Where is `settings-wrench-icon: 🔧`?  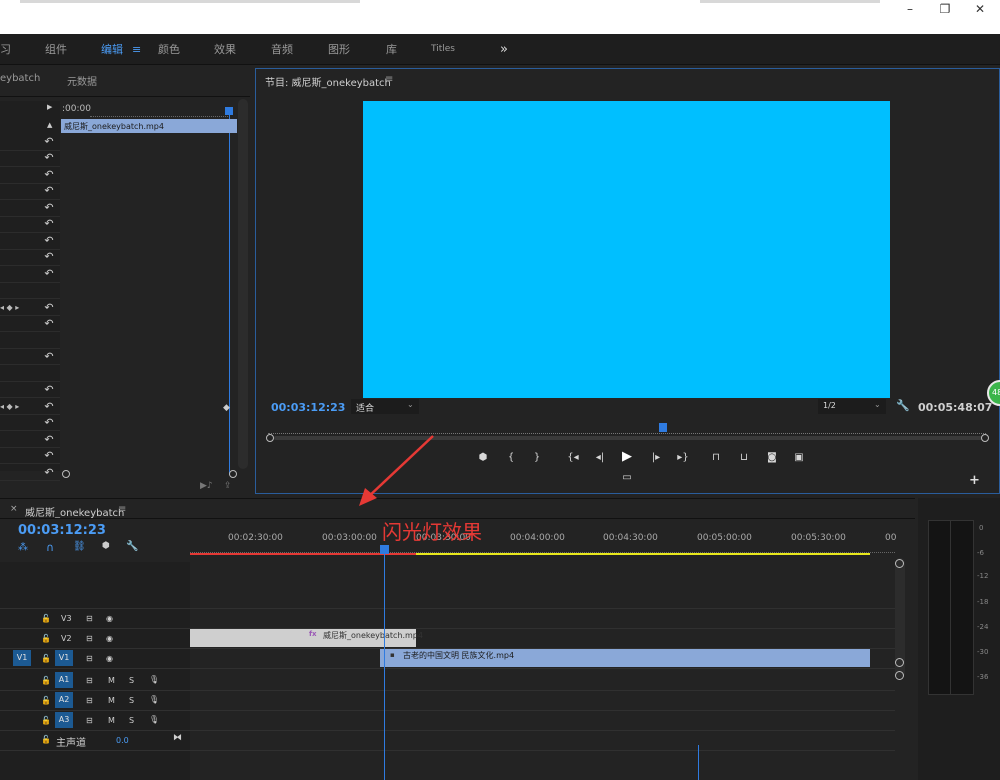 settings-wrench-icon: 🔧 is located at coordinates (903, 405).